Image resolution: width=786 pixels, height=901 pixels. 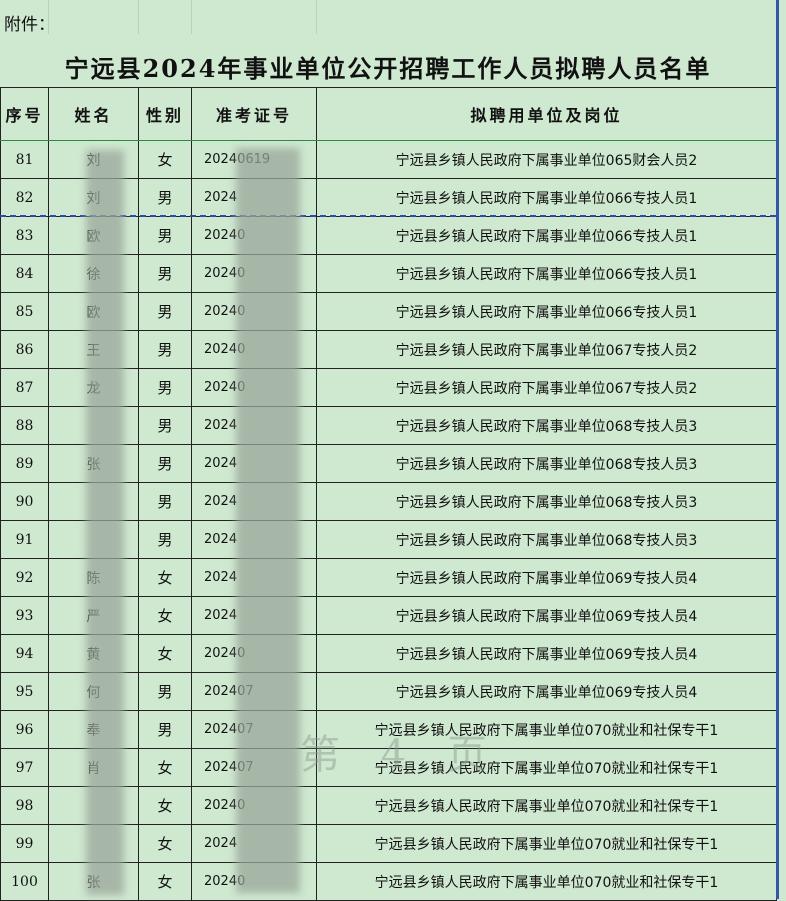 What do you see at coordinates (400, 755) in the screenshot?
I see `page-watermark: 第 4 页` at bounding box center [400, 755].